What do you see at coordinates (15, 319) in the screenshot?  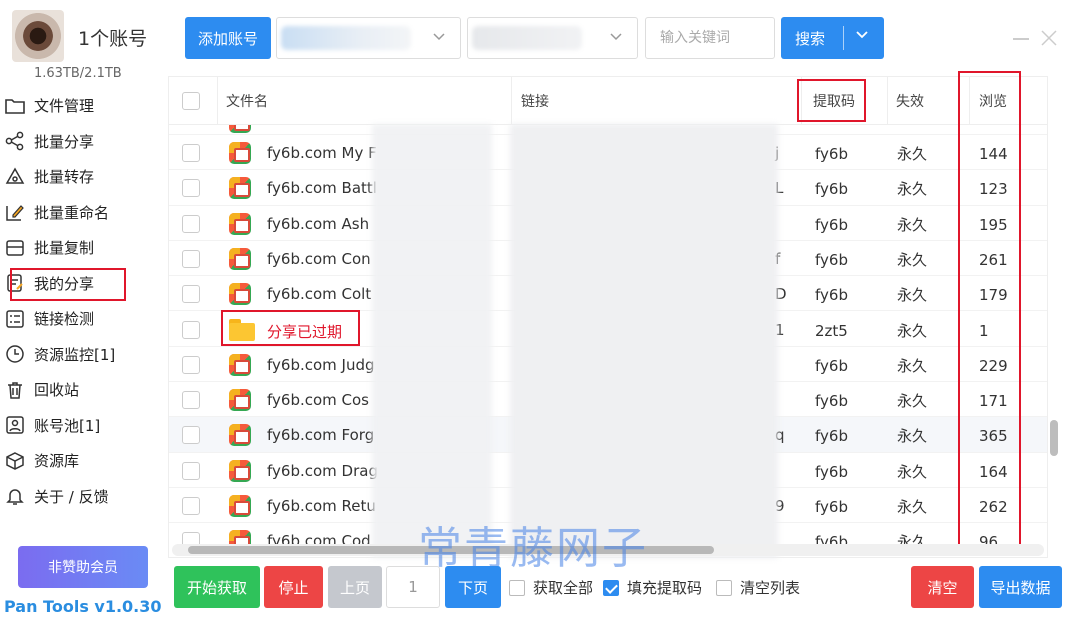 I see `link-check-icon` at bounding box center [15, 319].